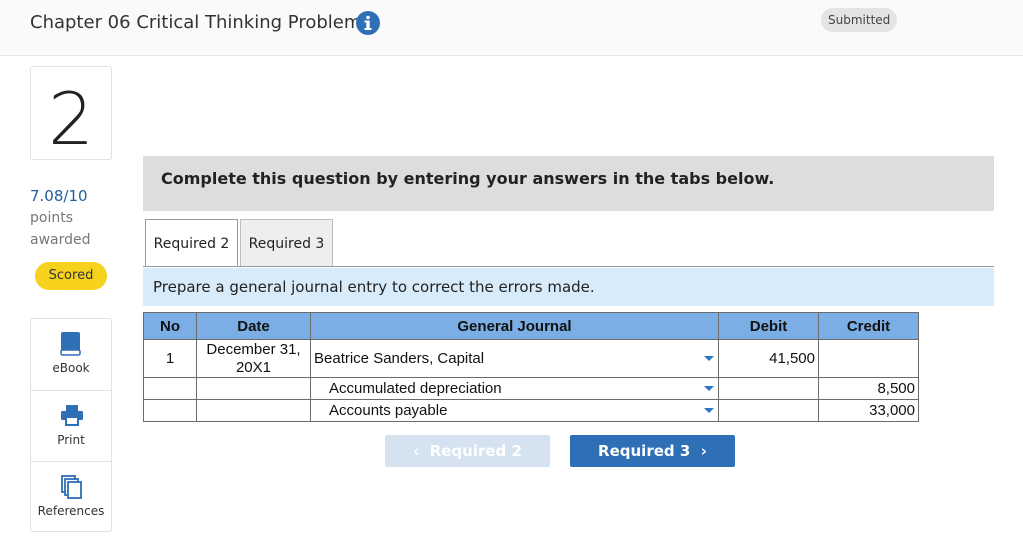 This screenshot has height=537, width=1023. I want to click on tab-required-2: Required 2, so click(191, 243).